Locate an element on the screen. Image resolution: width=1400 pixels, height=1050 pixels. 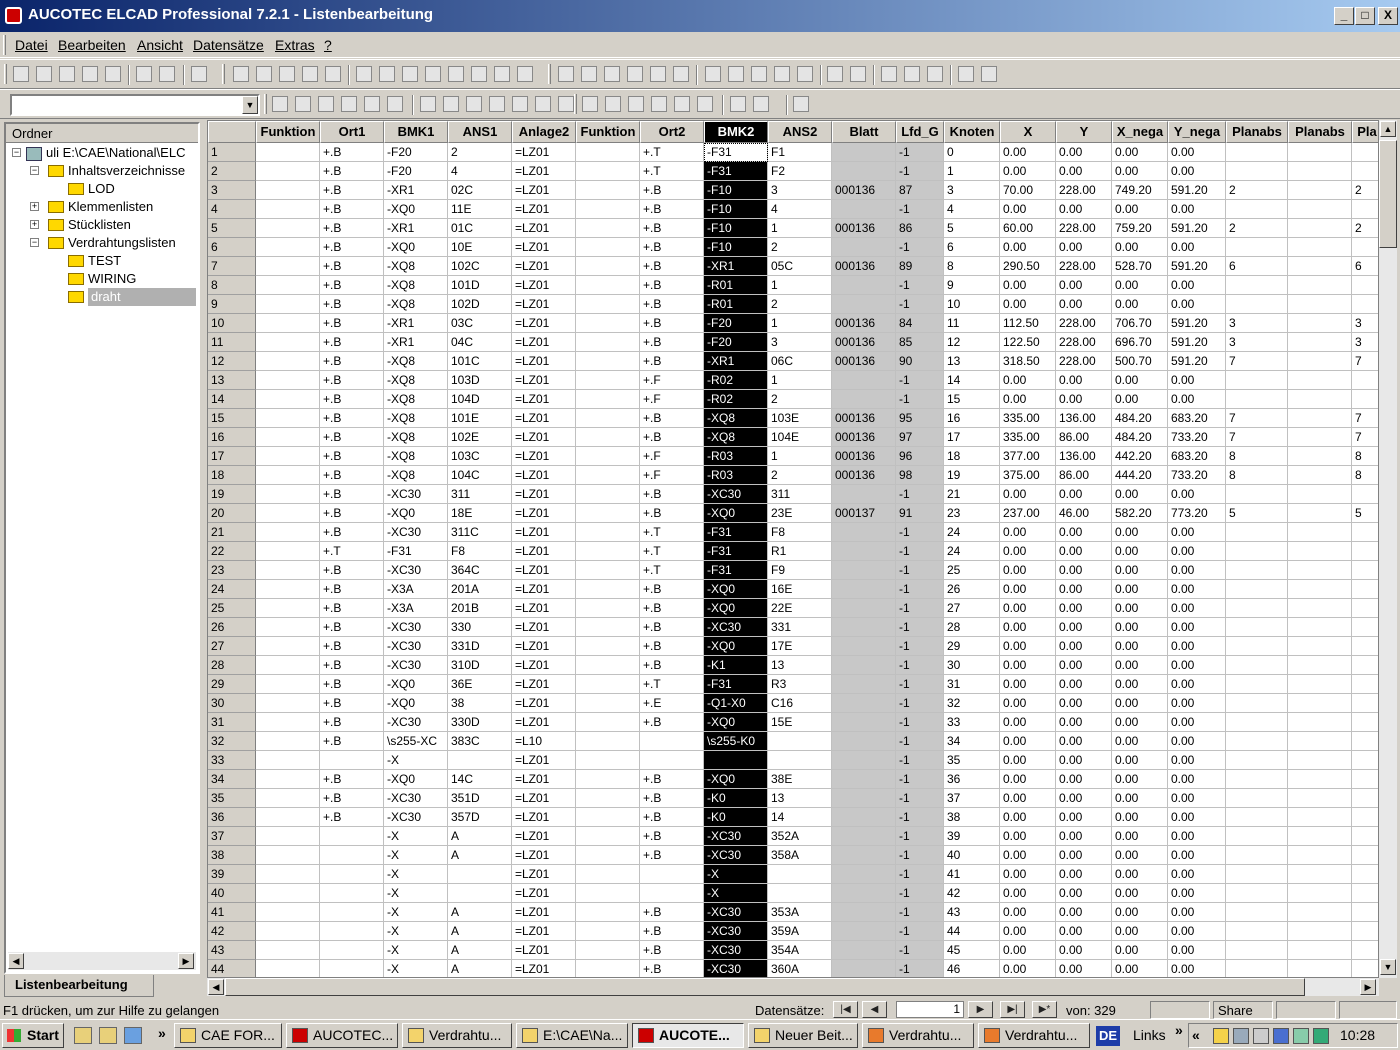
grid-cell: 364C is located at coordinates (480, 570).